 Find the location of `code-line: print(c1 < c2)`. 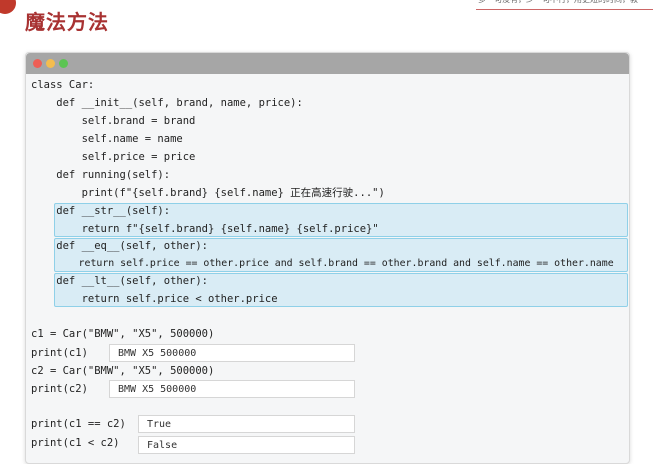

code-line: print(c1 < c2) is located at coordinates (75, 443).